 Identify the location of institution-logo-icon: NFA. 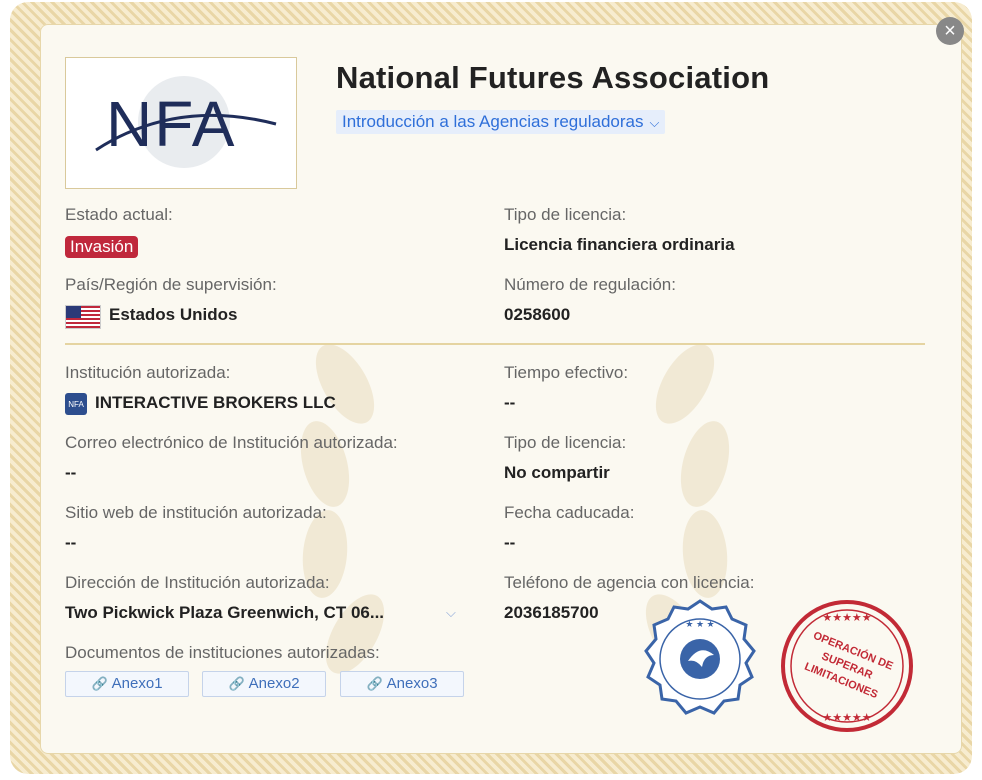
(76, 404).